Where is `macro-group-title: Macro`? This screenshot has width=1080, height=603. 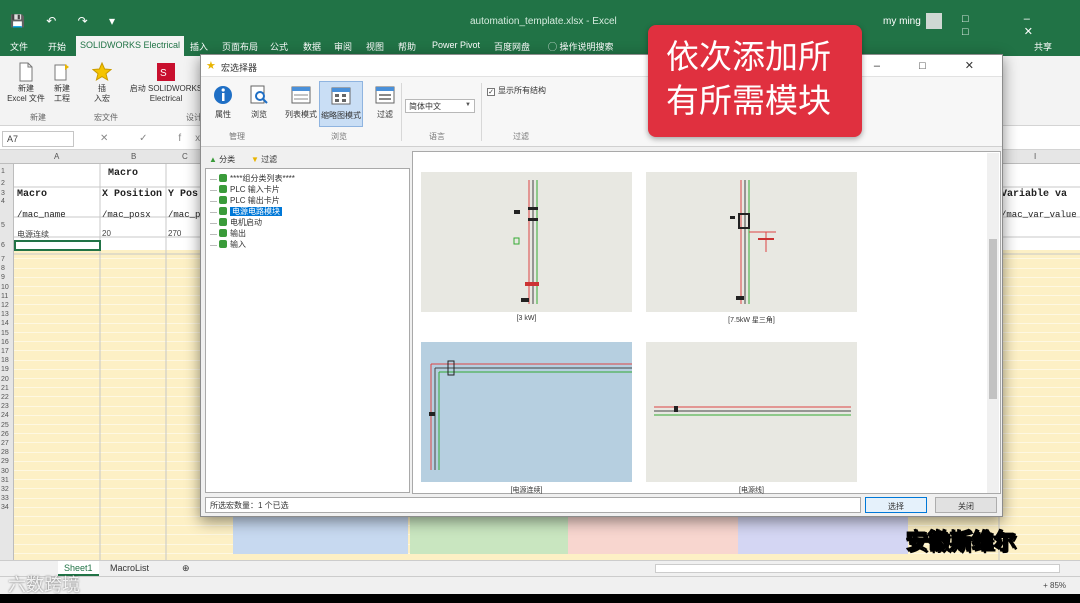 macro-group-title: Macro is located at coordinates (123, 173).